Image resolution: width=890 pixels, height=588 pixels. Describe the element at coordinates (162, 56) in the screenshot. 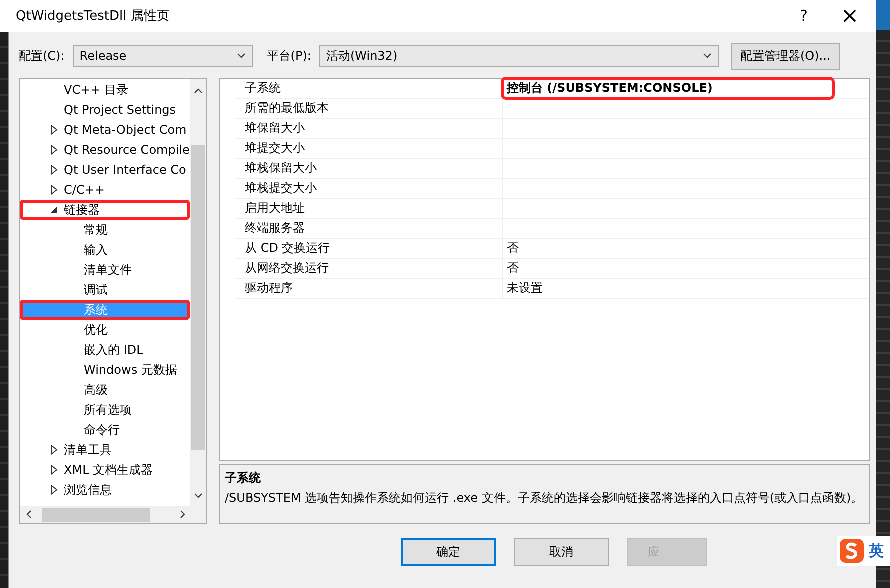

I see `config-dropdown: Release` at that location.